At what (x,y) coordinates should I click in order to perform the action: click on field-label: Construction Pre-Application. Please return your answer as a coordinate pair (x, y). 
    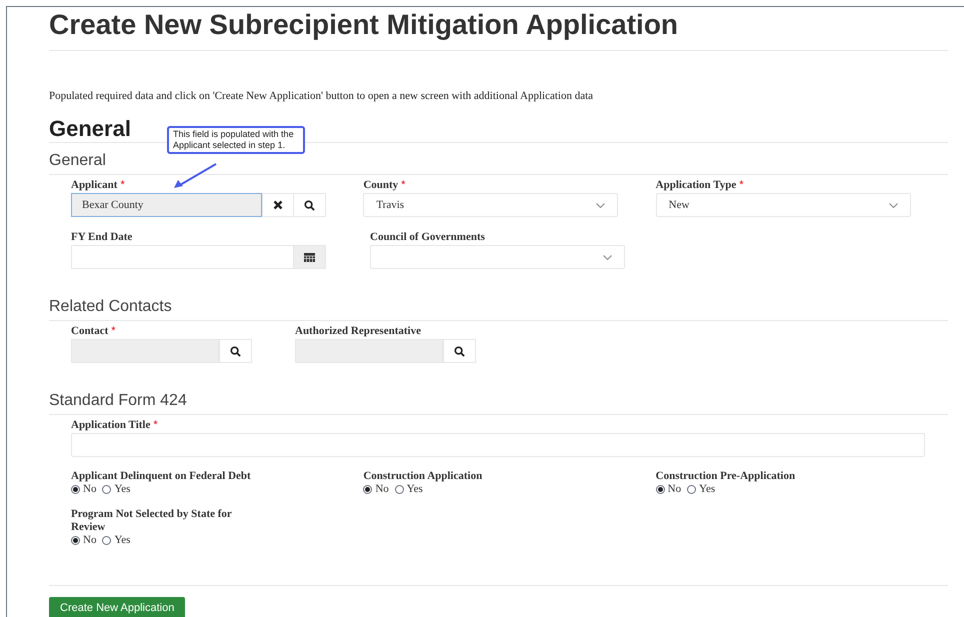
    Looking at the image, I should click on (726, 476).